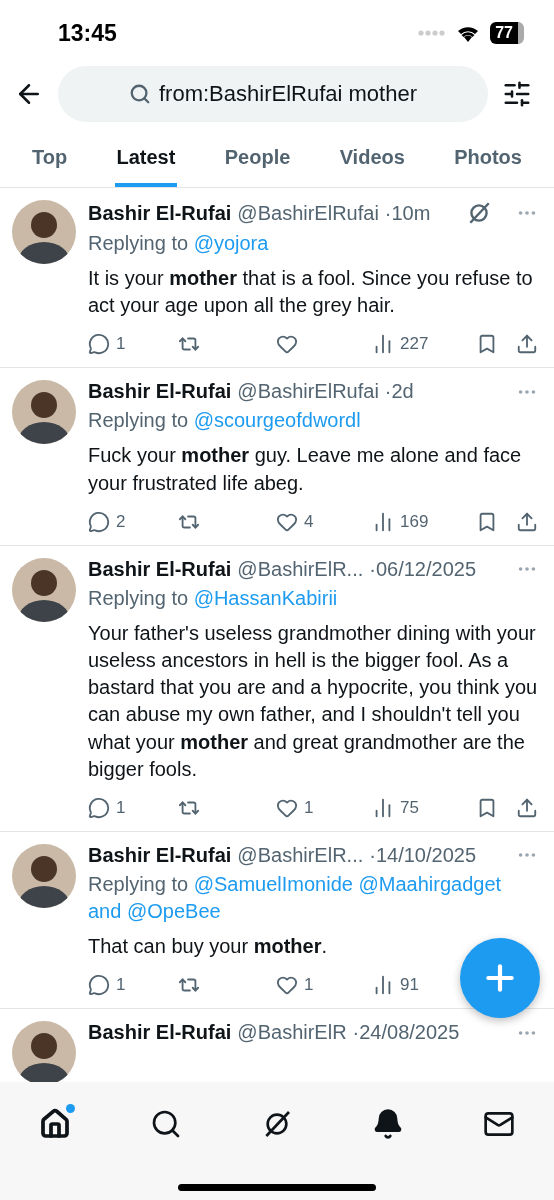 The height and width of the screenshot is (1200, 554). Describe the element at coordinates (313, 701) in the screenshot. I see `post-text: Your father's useless grandmother dining with your useless ancestors in hell is the bigger fool. As a bastard that you are and a hypocrite, you think you can abuse my own father, and I shouldn't tell you what your mother and great grandmother are the bigger fools.` at that location.